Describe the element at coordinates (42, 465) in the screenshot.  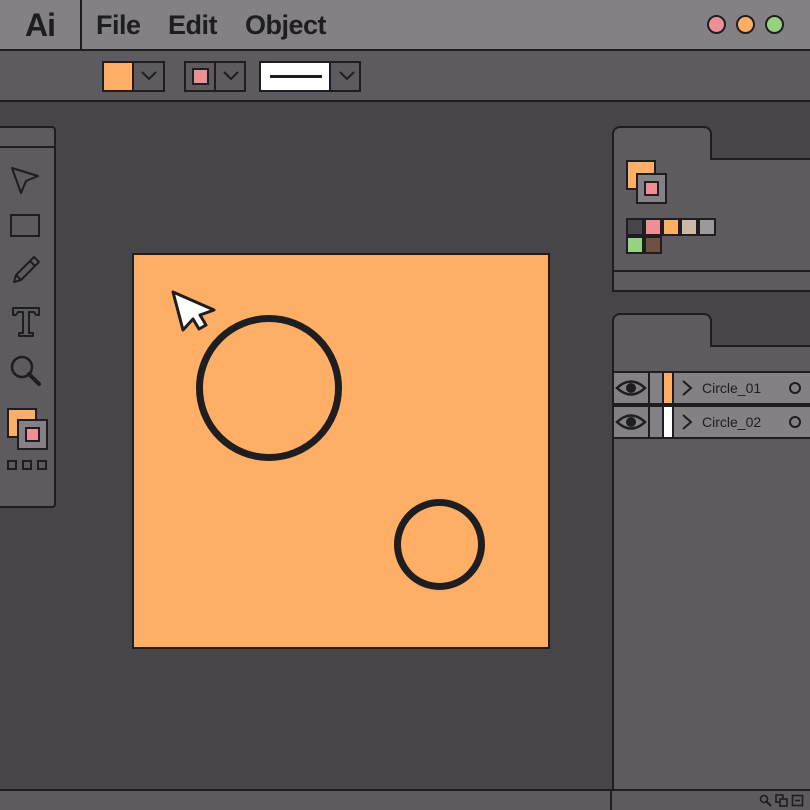
I see `none-mode-button` at that location.